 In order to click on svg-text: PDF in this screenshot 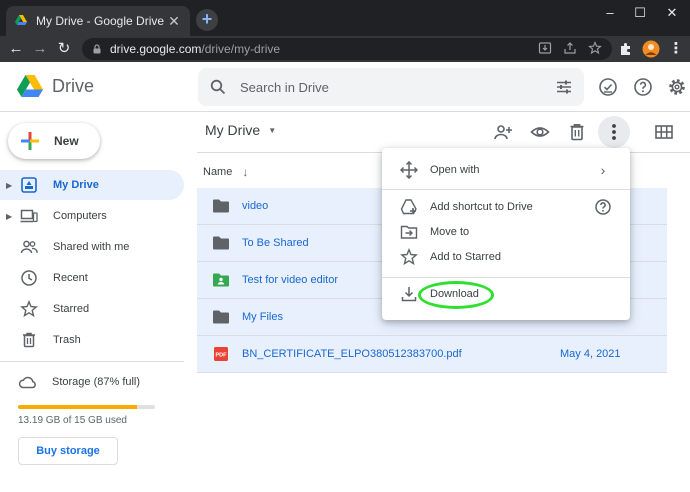, I will do `click(222, 356)`.